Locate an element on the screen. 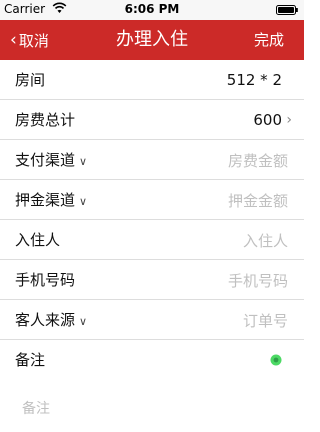  deposit-channel-row: 押金渠道 ∨ is located at coordinates (152, 200).